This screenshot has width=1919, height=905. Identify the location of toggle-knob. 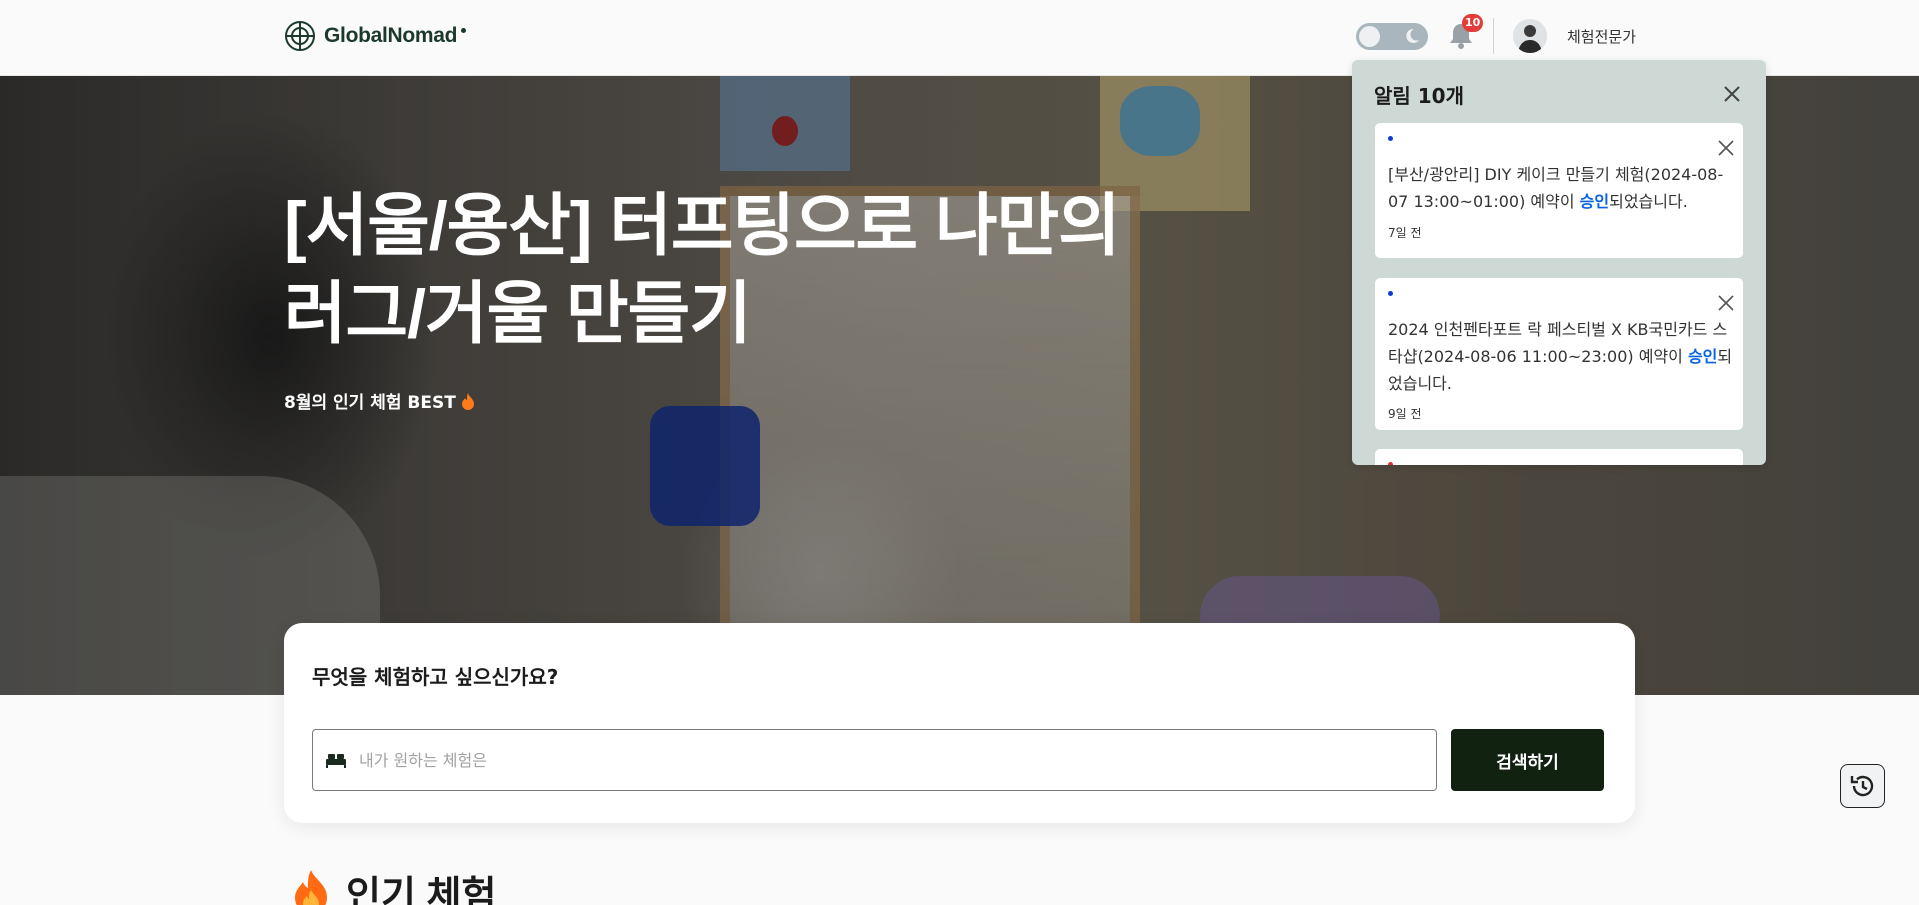
(1369, 36).